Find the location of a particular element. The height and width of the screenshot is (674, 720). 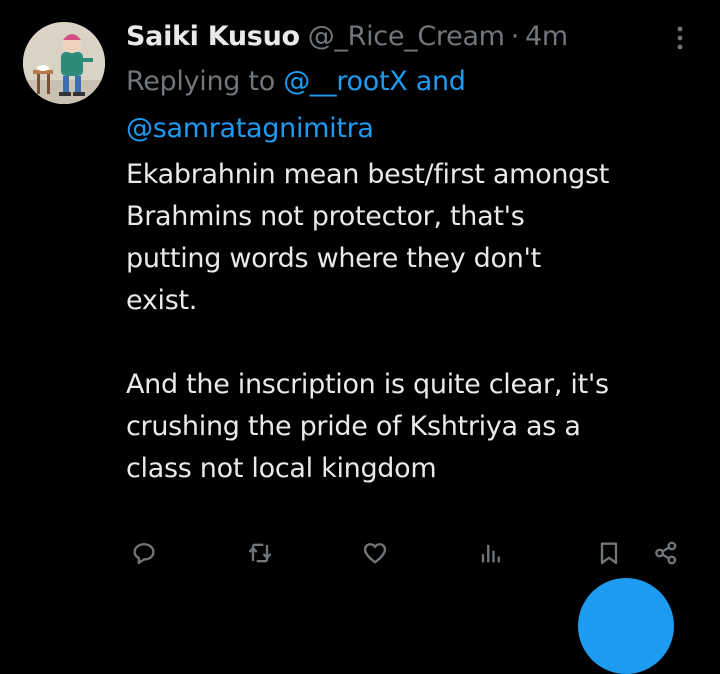

like-button is located at coordinates (375, 553).